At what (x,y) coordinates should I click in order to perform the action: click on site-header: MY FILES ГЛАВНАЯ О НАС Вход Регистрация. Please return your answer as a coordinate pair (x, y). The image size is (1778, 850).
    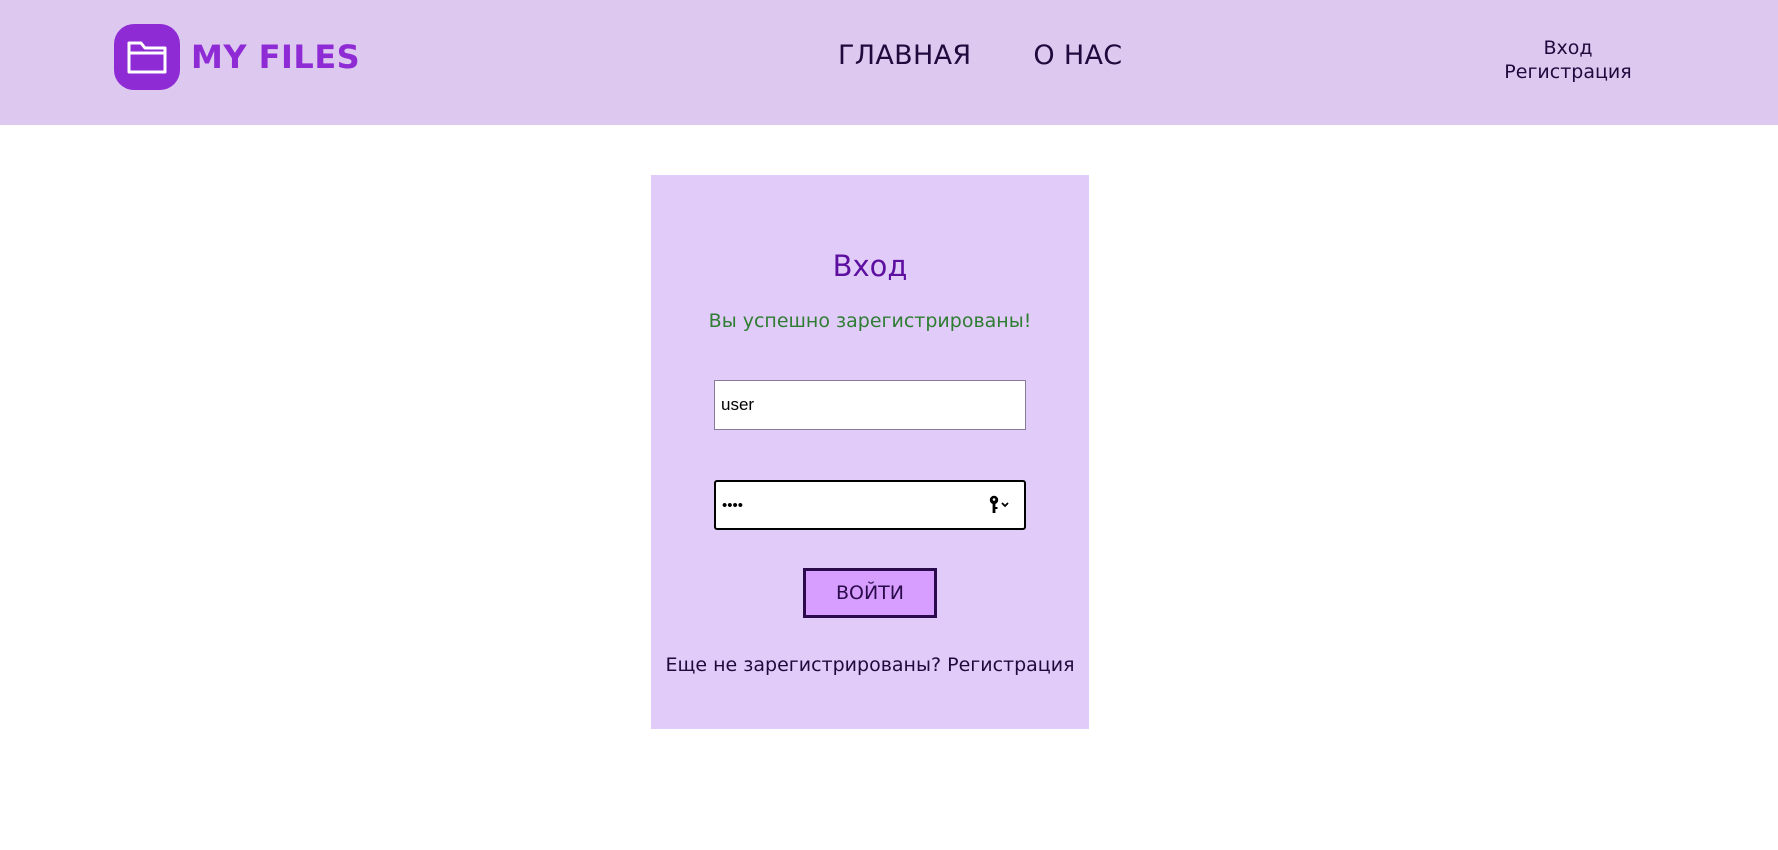
    Looking at the image, I should click on (889, 62).